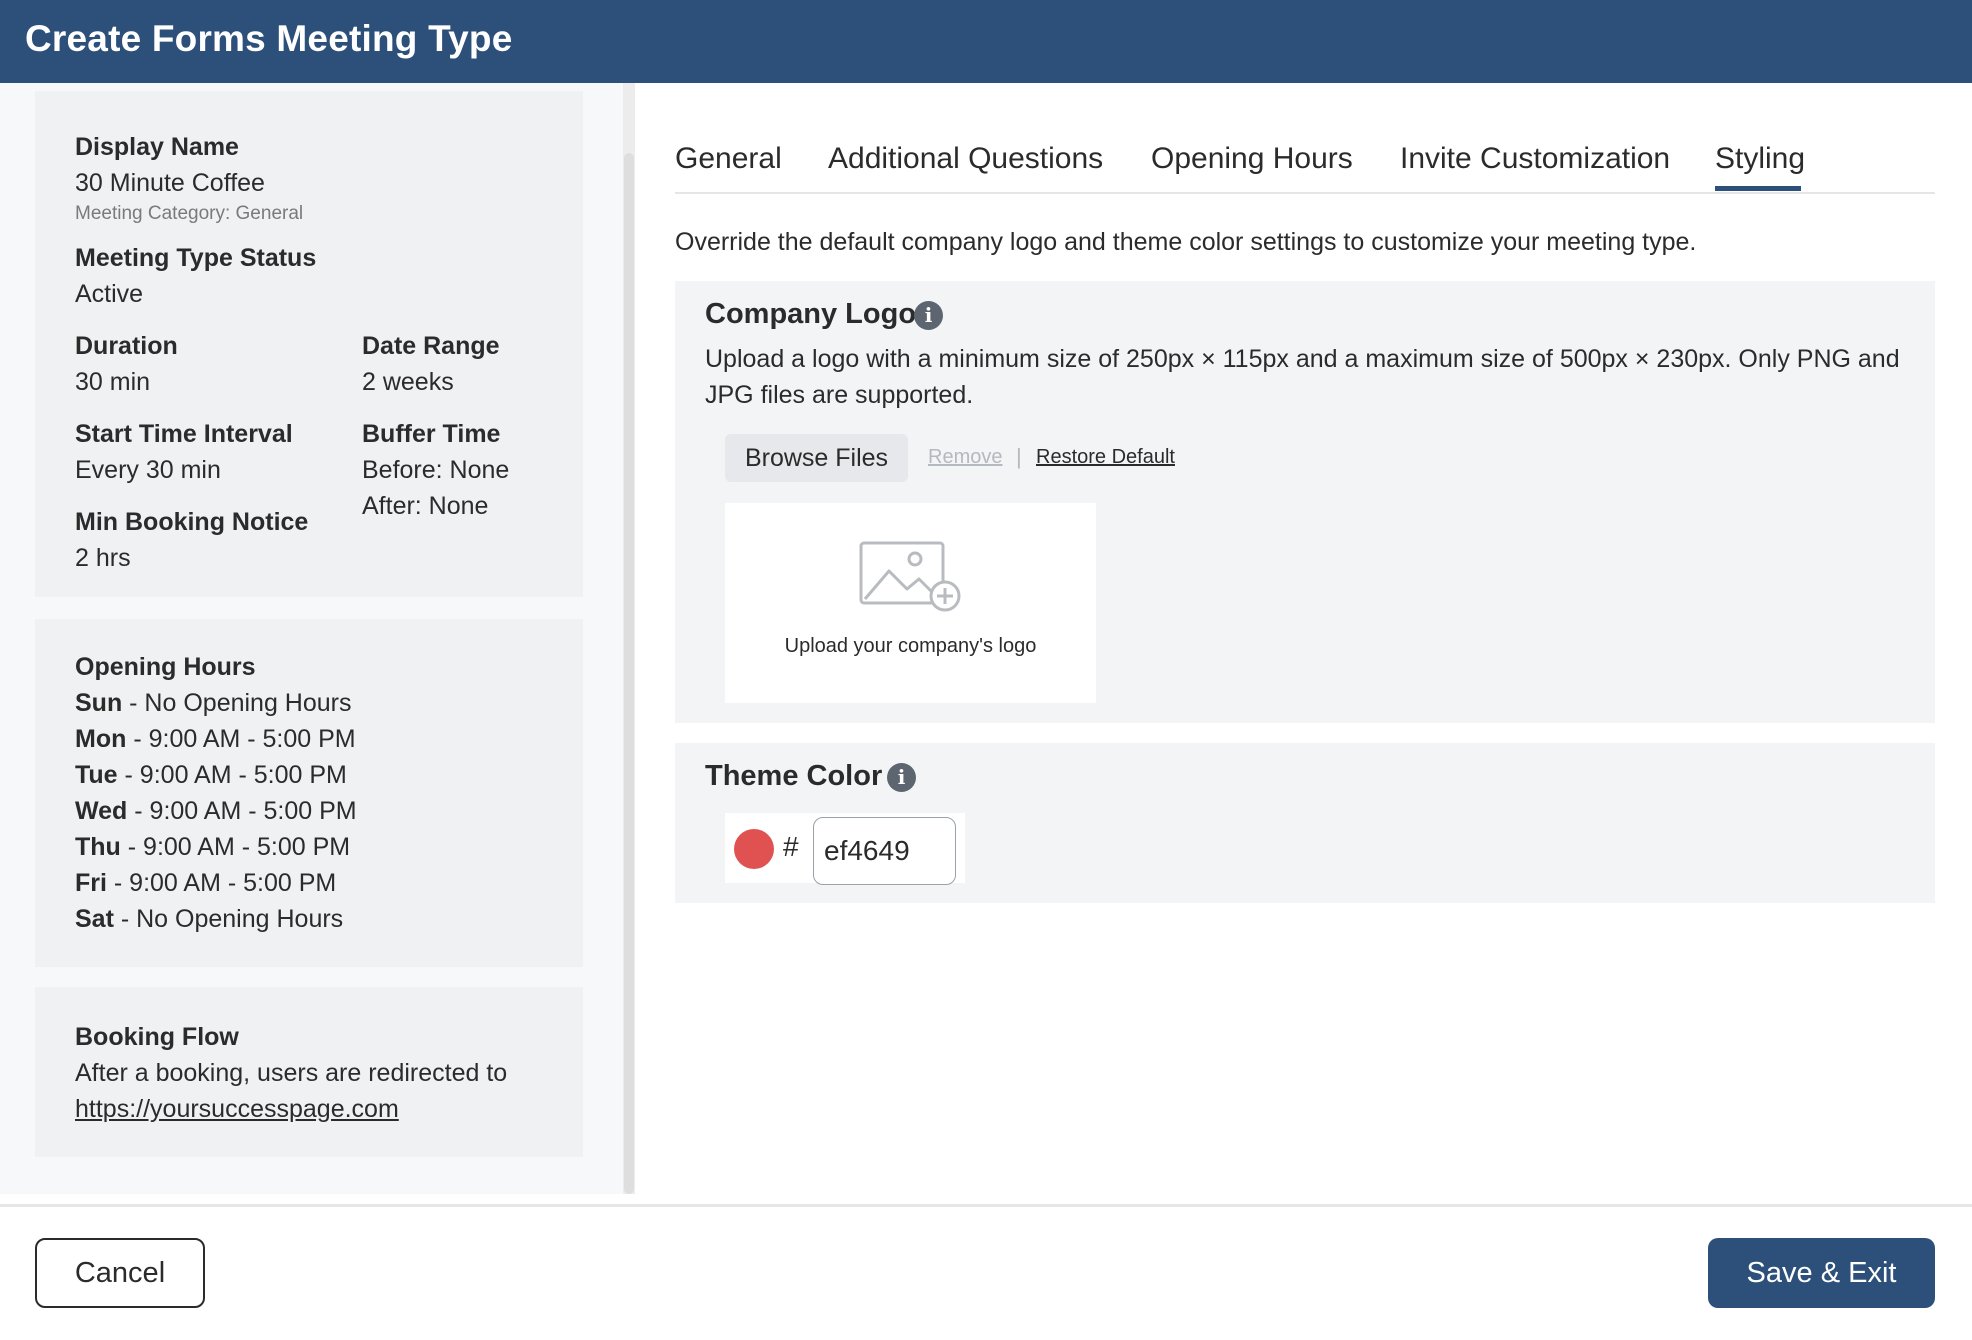  I want to click on upload-placeholder: Upload your company's logo, so click(910, 646).